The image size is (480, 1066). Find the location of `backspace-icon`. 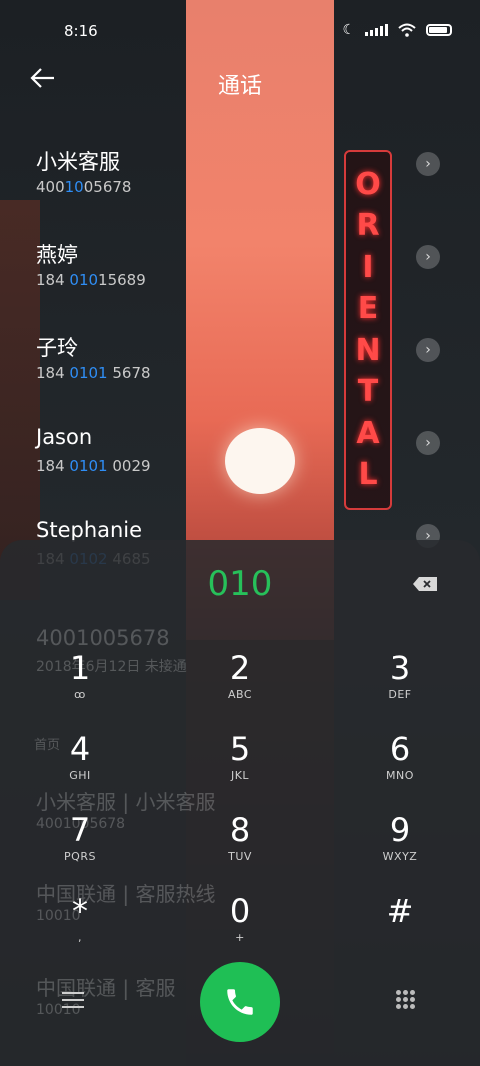

backspace-icon is located at coordinates (425, 584).